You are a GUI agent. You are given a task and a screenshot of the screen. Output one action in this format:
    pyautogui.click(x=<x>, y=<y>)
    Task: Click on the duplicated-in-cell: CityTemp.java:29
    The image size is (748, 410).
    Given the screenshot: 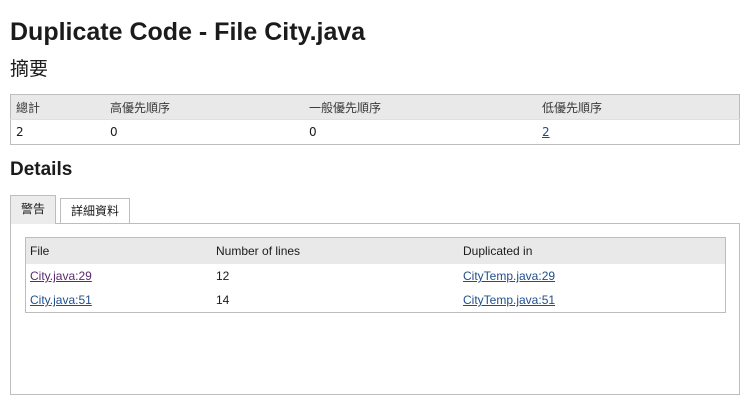 What is the action you would take?
    pyautogui.click(x=592, y=276)
    